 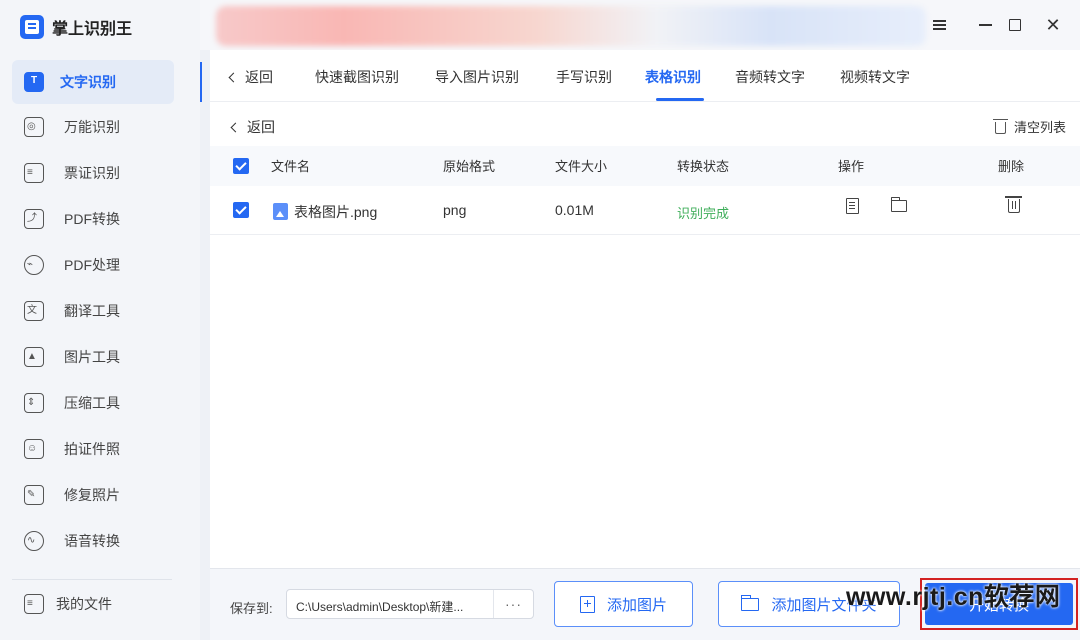 I want to click on tab-import-image: 导入图片识别, so click(x=477, y=77).